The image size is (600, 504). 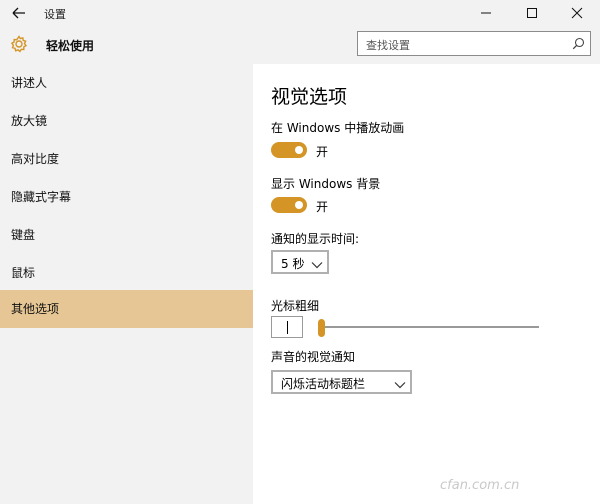 I want to click on search-icon, so click(x=578, y=45).